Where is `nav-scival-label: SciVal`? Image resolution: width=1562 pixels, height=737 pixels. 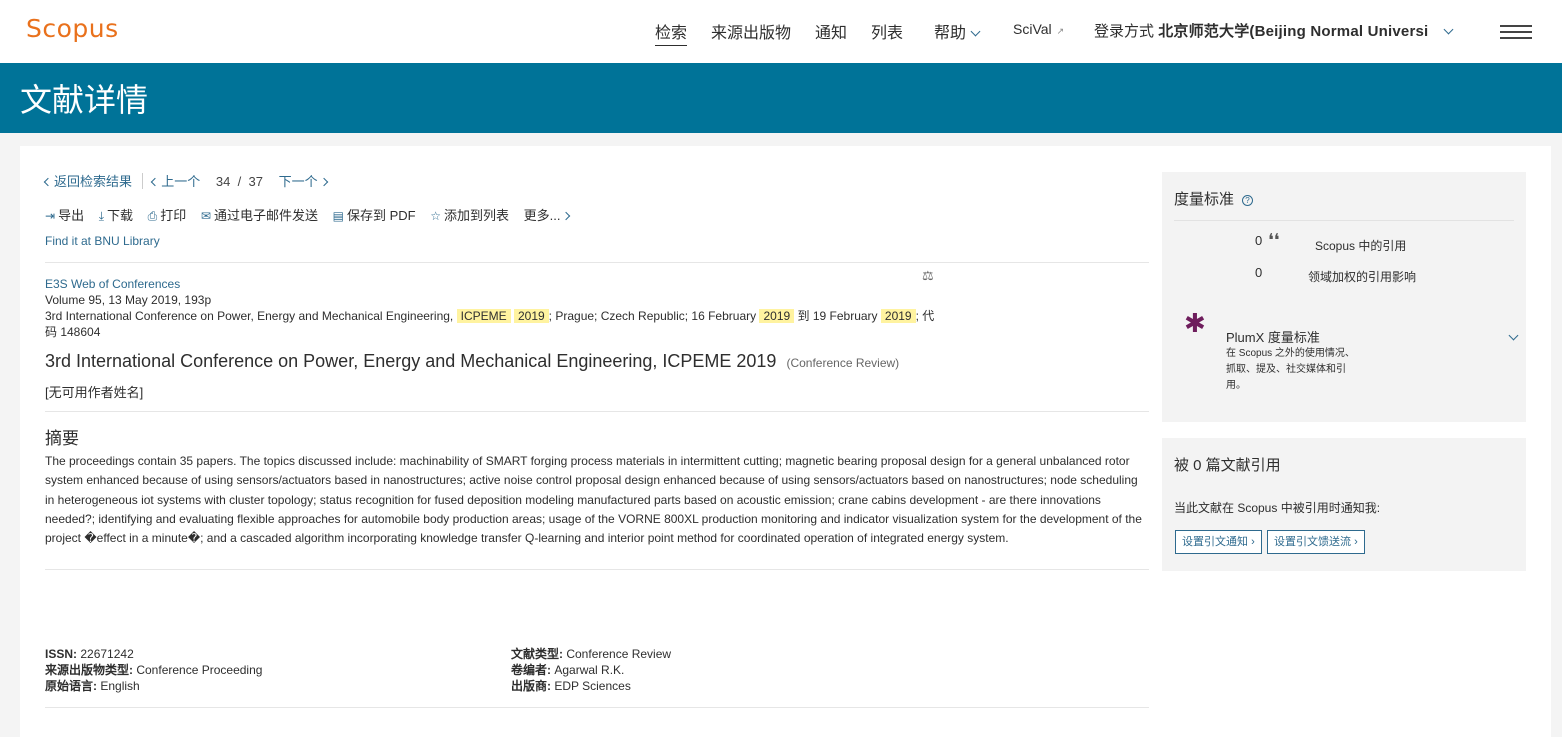 nav-scival-label: SciVal is located at coordinates (1032, 29).